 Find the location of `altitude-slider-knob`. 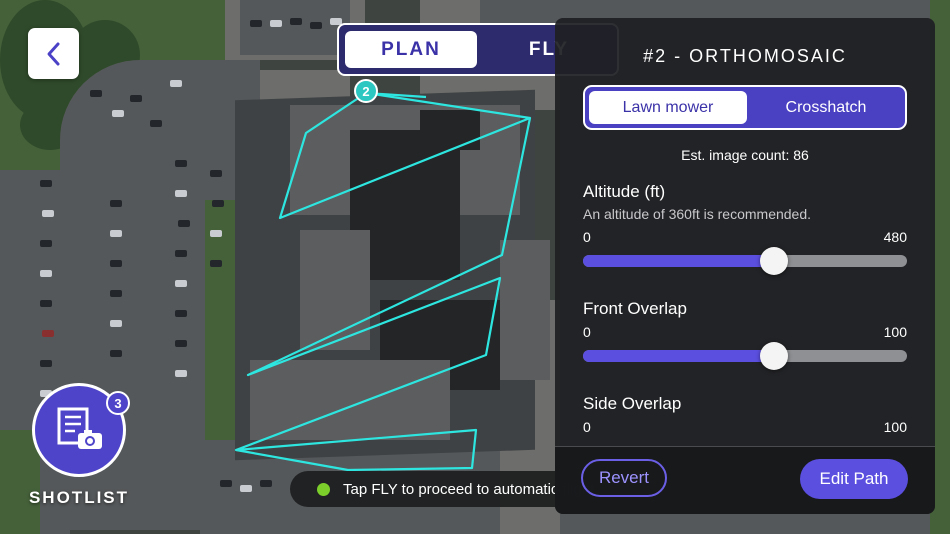

altitude-slider-knob is located at coordinates (774, 261).